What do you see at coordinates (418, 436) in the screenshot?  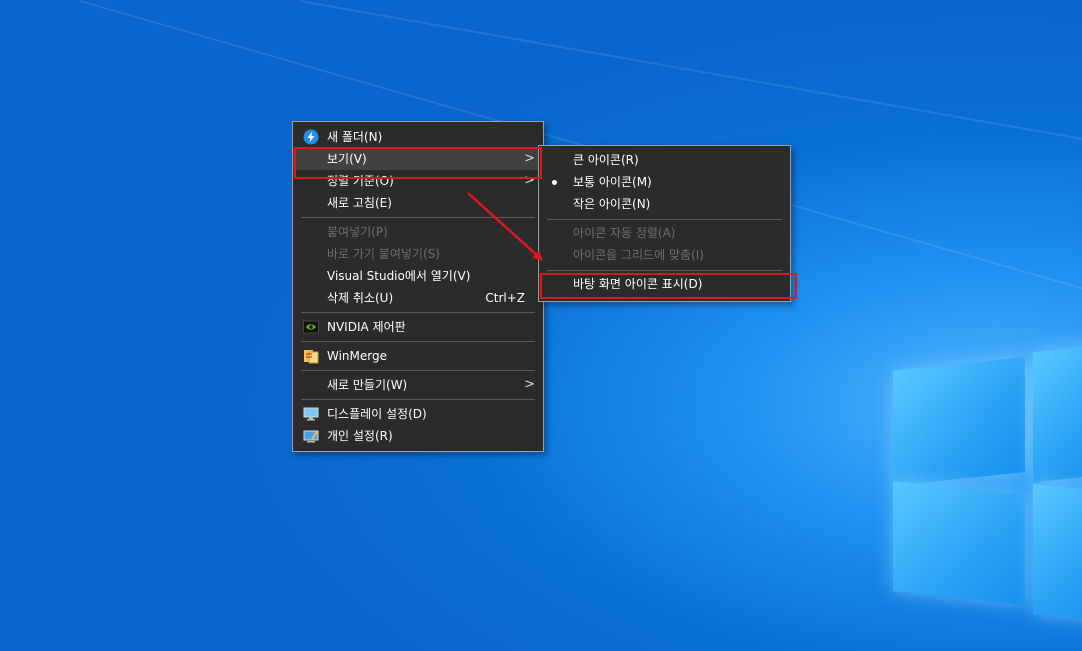 I see `menu-item-personalize: 개인 설정(R)` at bounding box center [418, 436].